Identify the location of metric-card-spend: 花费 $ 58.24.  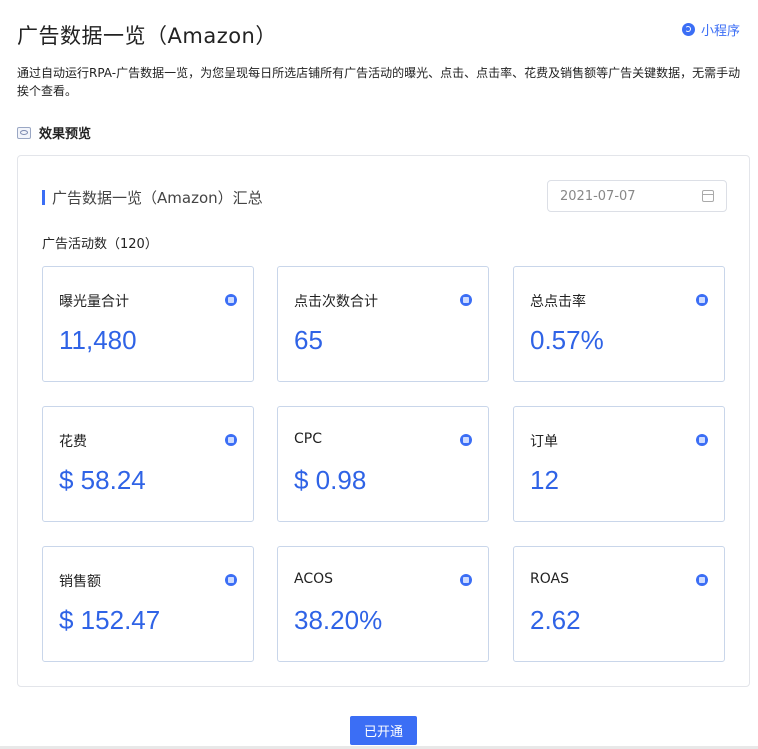
(148, 464).